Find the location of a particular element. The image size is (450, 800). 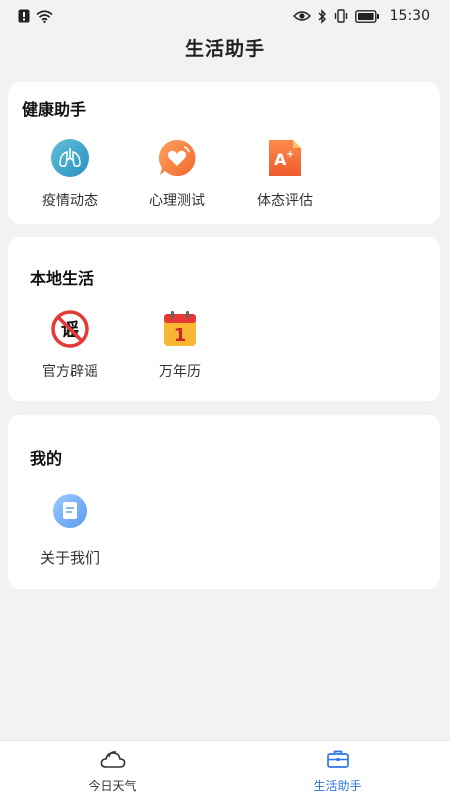

tile-epidemic: 疫情动态 is located at coordinates (70, 174).